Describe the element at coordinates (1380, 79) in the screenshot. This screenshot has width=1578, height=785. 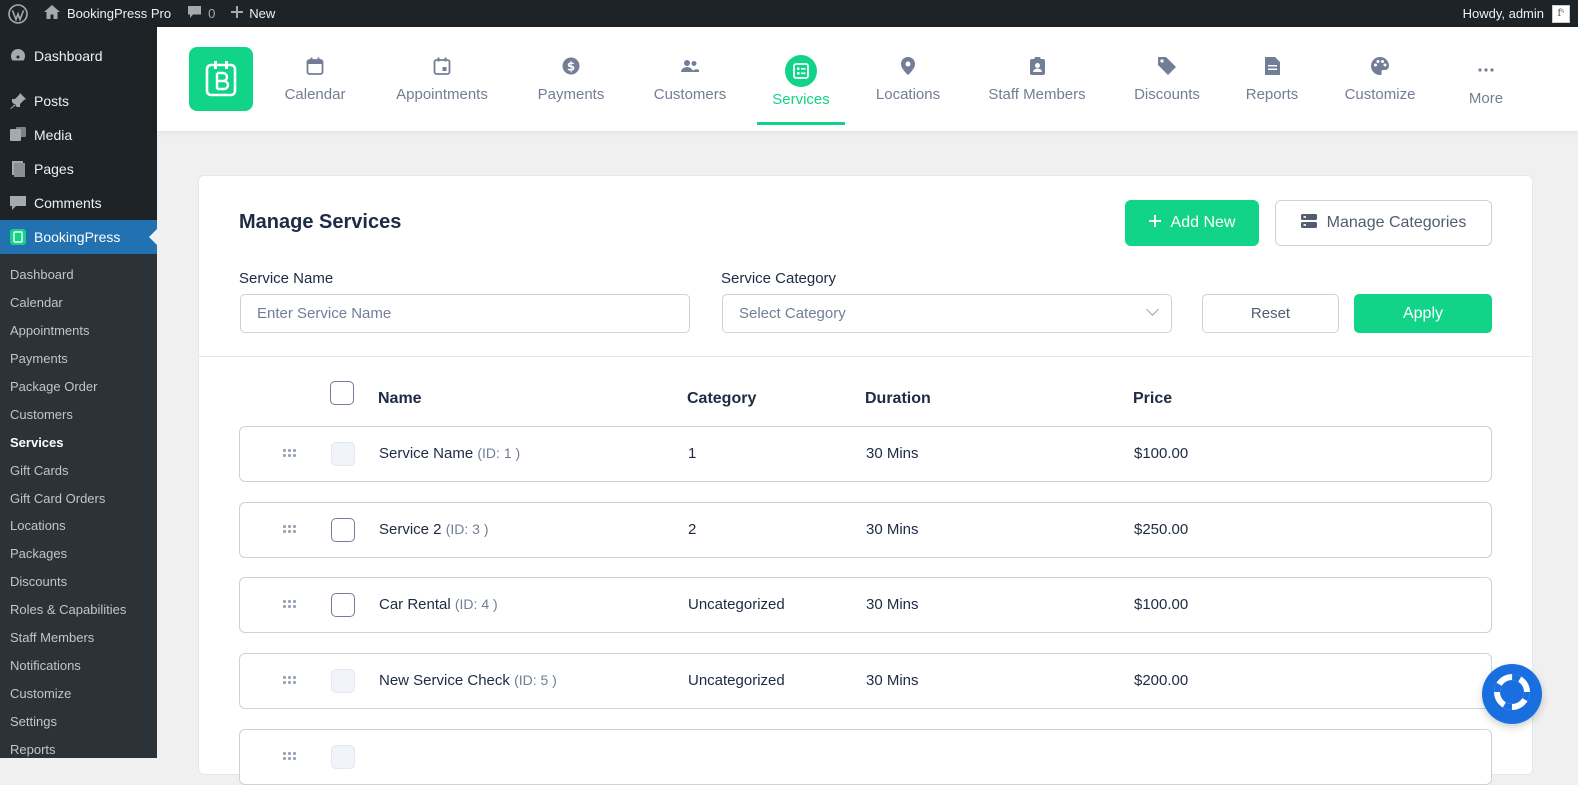
I see `tab-customize: Customize` at that location.